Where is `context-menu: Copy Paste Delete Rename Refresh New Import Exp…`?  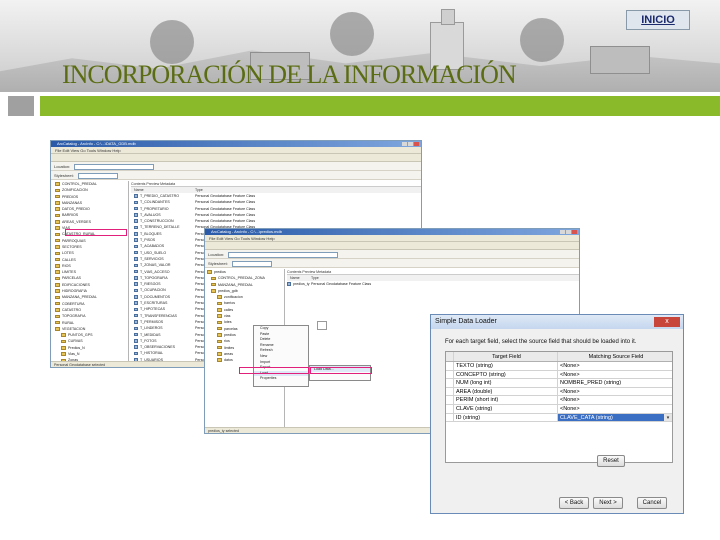
context-menu: Copy Paste Delete Rename Refresh New Import Exp… is located at coordinates (281, 356).